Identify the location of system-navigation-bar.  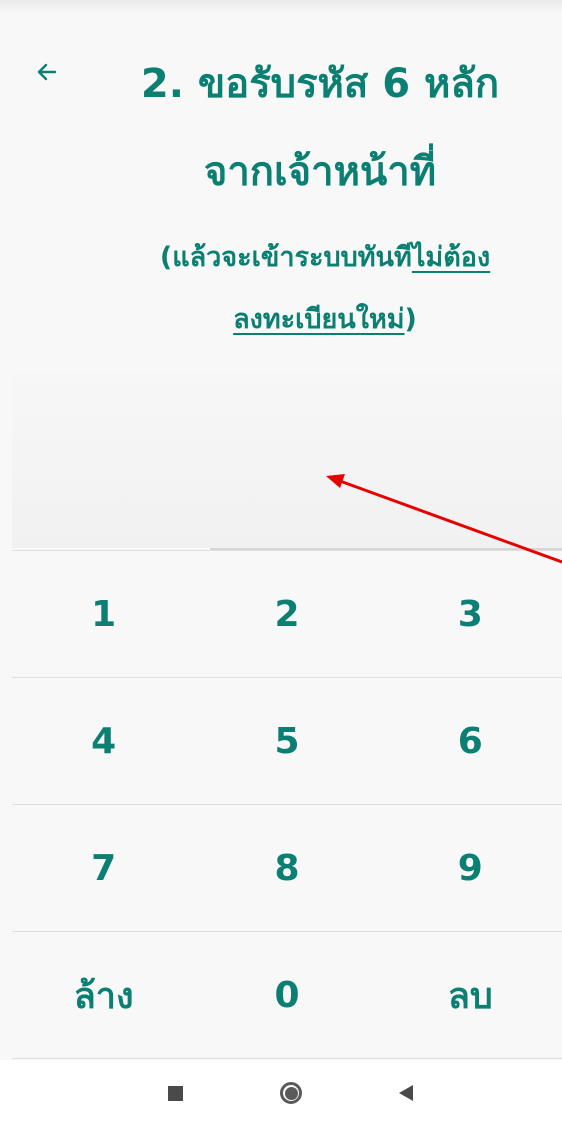
(281, 1091).